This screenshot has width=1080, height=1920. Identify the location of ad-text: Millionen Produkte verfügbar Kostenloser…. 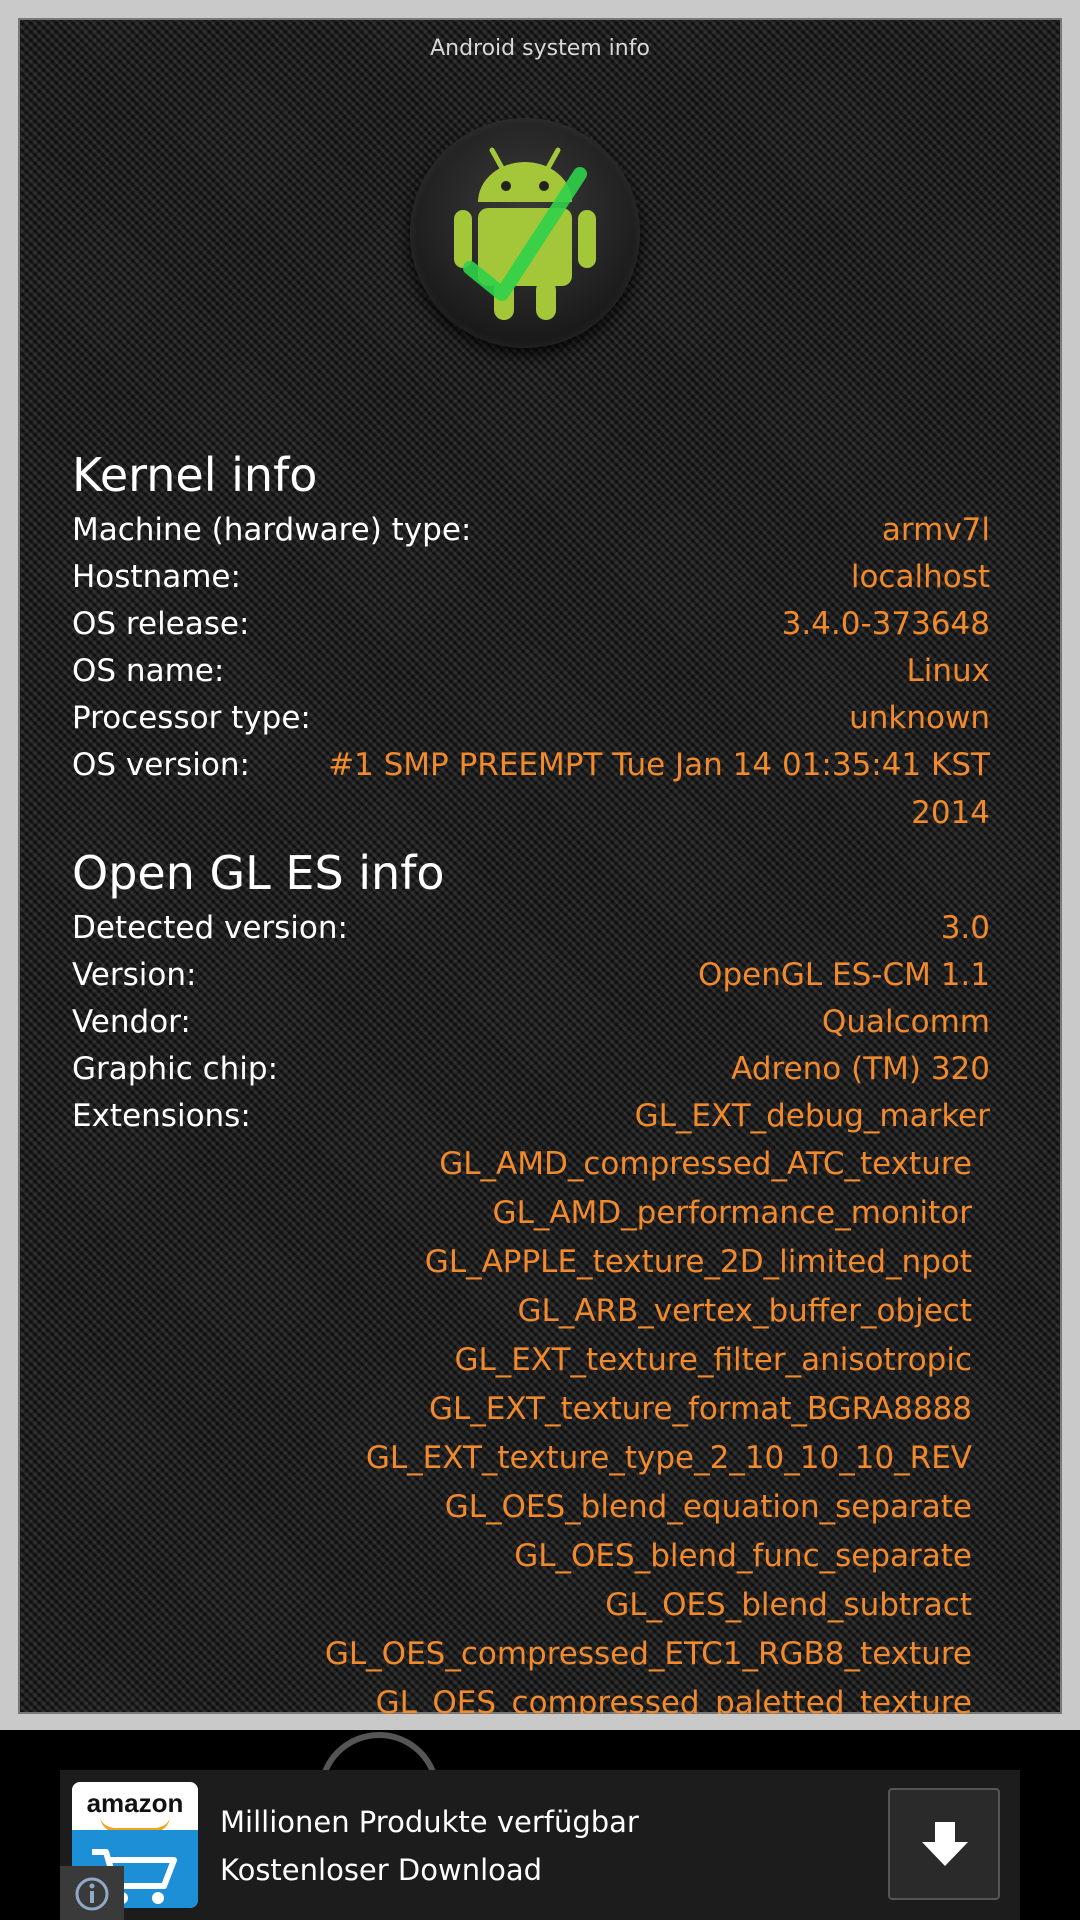
(510, 1846).